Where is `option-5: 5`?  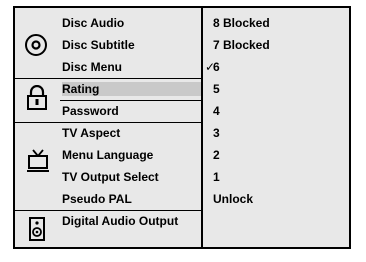
option-5: 5 is located at coordinates (216, 89).